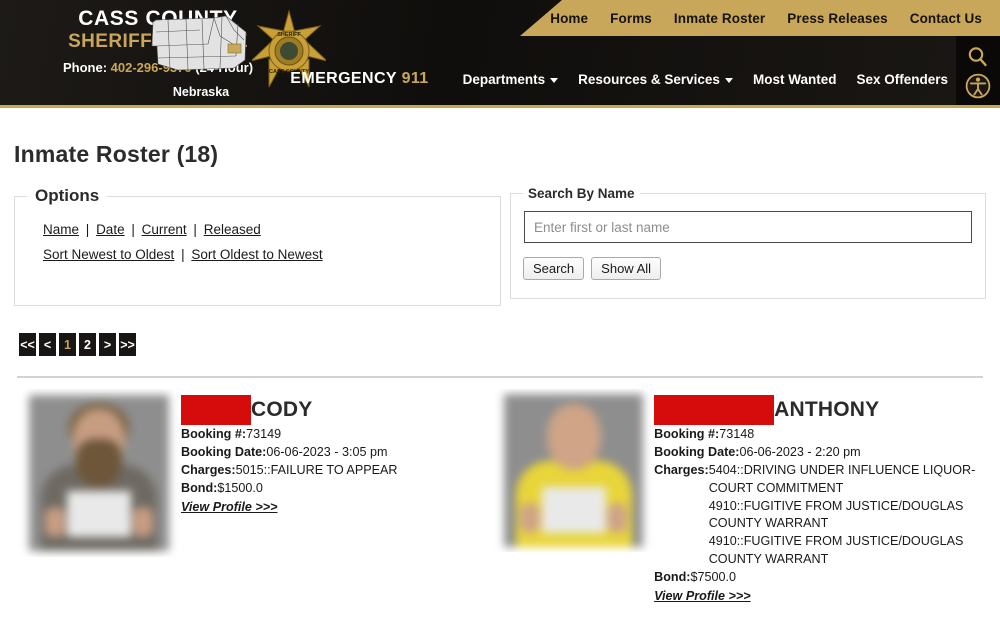 The image size is (1000, 625). What do you see at coordinates (108, 254) in the screenshot?
I see `sort-link-newest-to-oldest: Sort Newest to Oldest` at bounding box center [108, 254].